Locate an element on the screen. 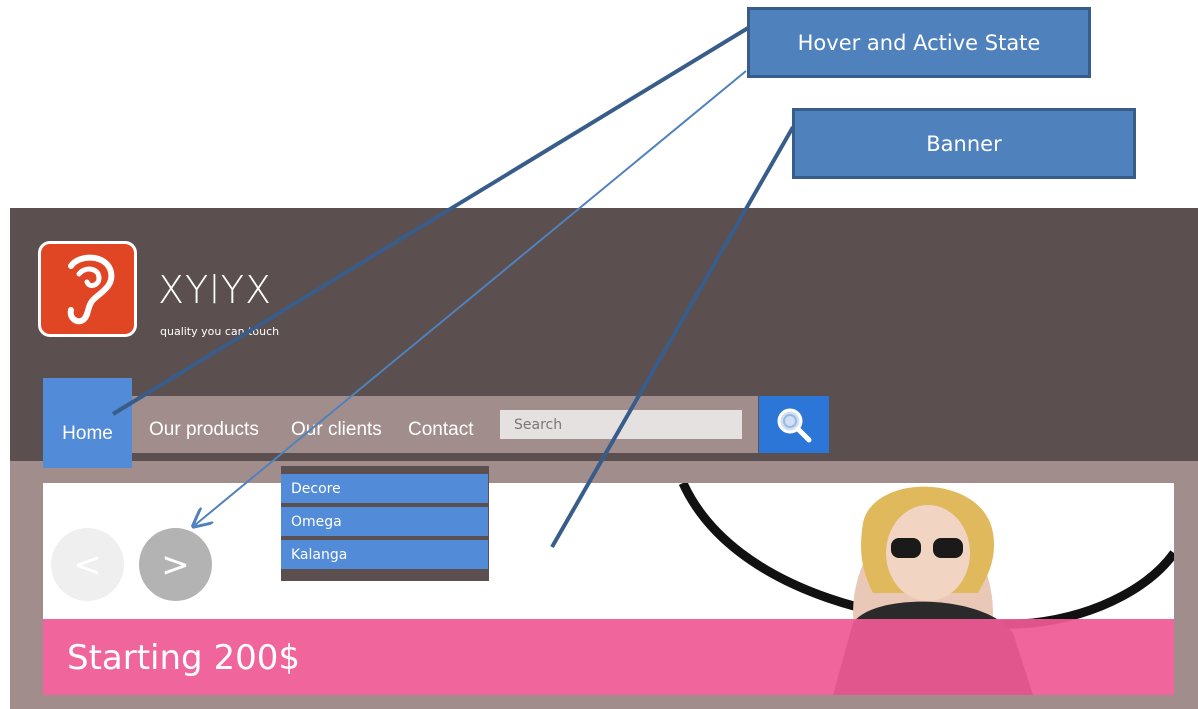 The height and width of the screenshot is (709, 1198). banner-caption: Starting 200$ is located at coordinates (183, 658).